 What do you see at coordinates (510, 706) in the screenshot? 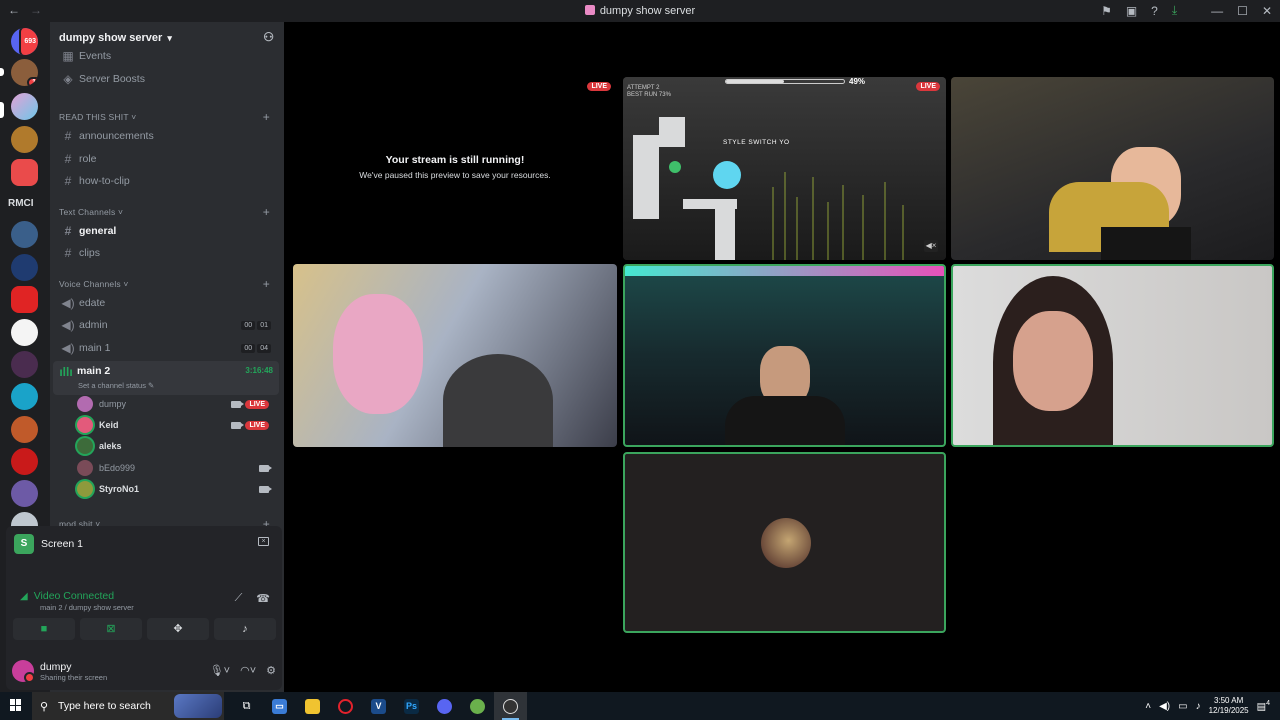
I see `obs-icon` at bounding box center [510, 706].